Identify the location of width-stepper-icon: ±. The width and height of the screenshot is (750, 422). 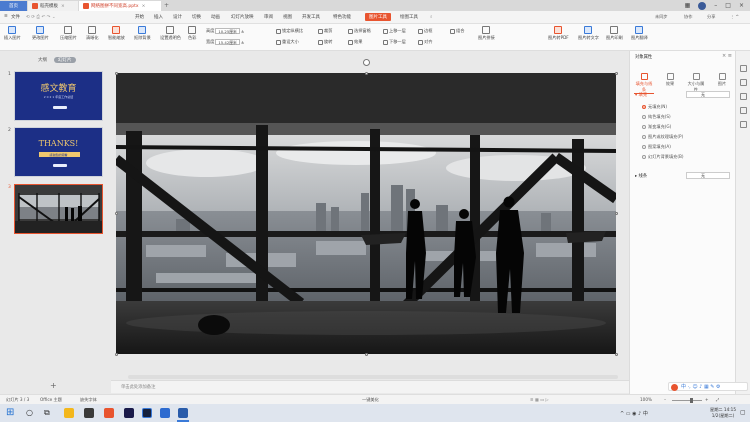
(243, 42).